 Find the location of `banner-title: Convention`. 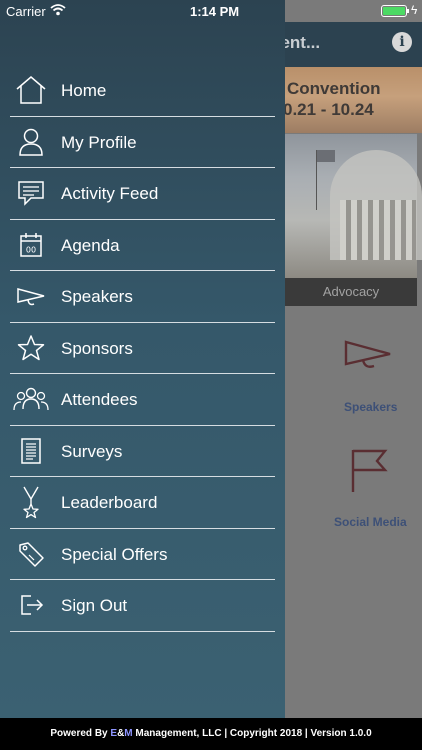

banner-title: Convention is located at coordinates (334, 88).